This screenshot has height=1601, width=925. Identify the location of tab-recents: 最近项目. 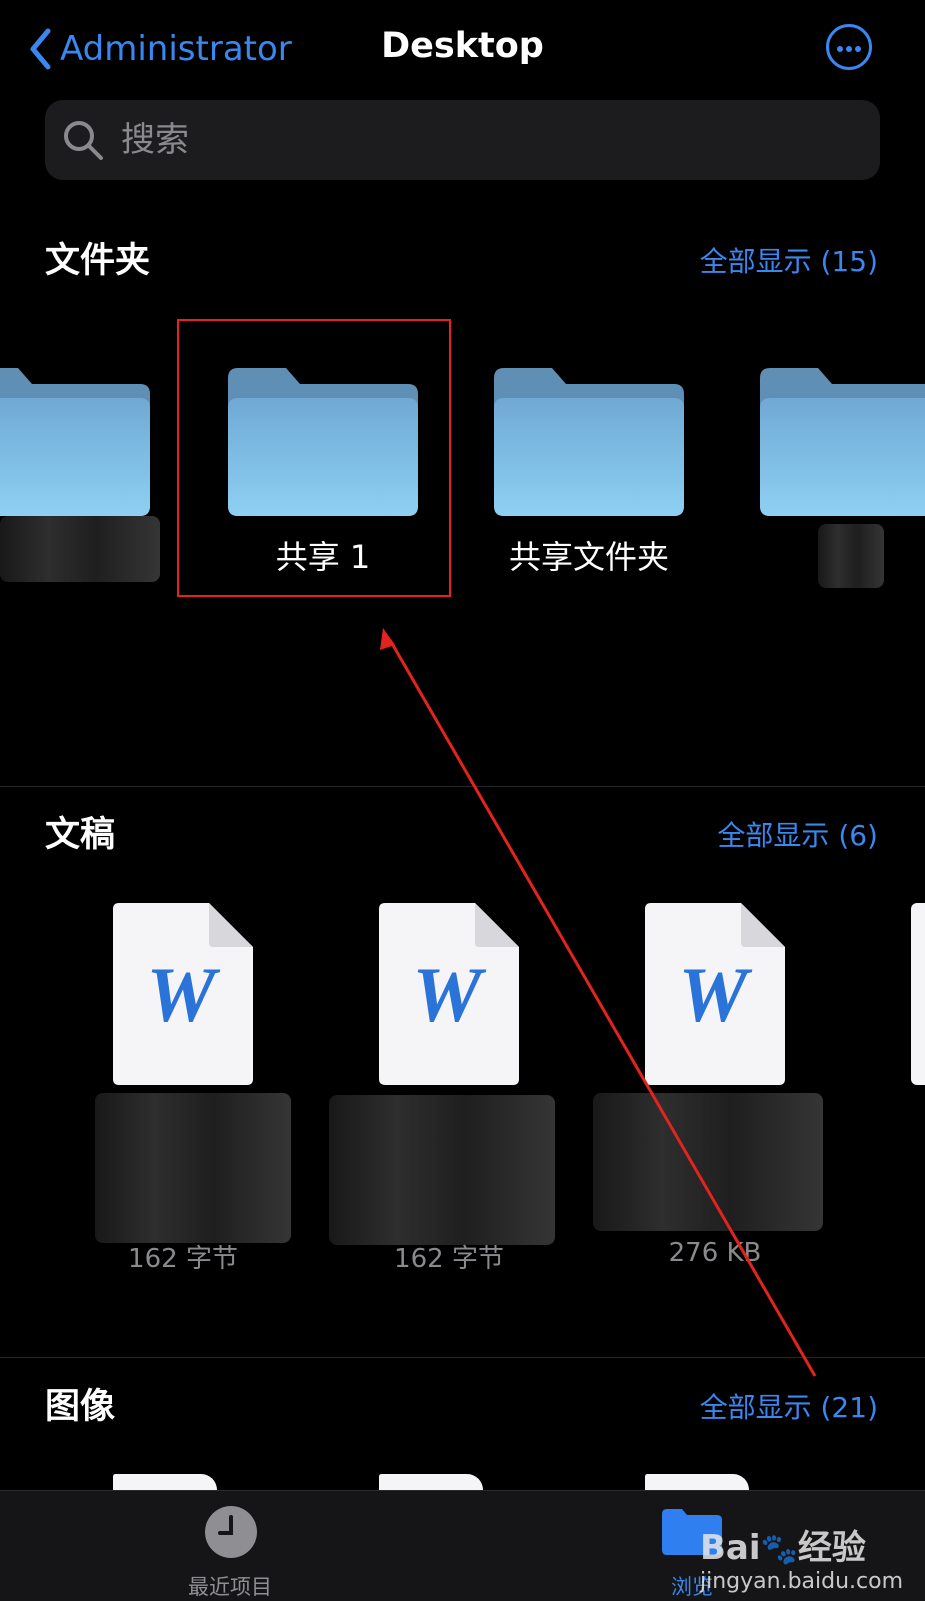
(230, 1546).